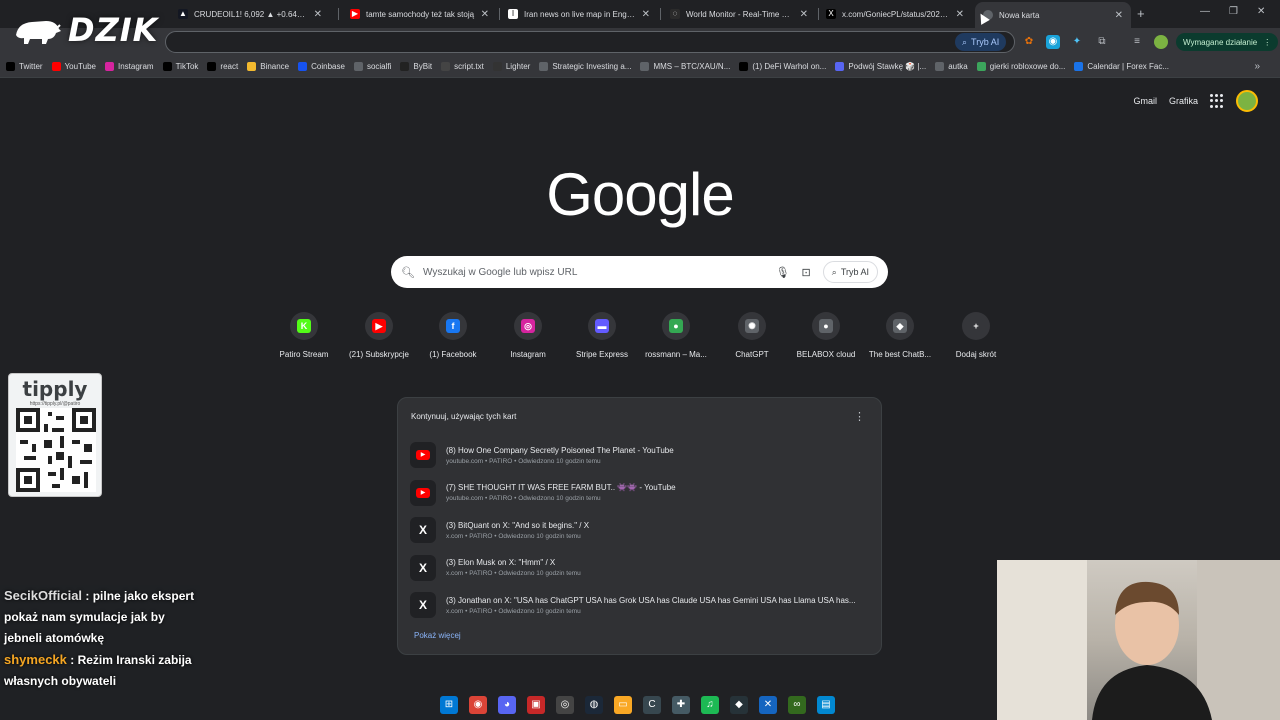 The width and height of the screenshot is (1280, 720). I want to click on shortcut-tile: f (1) Facebook, so click(453, 335).